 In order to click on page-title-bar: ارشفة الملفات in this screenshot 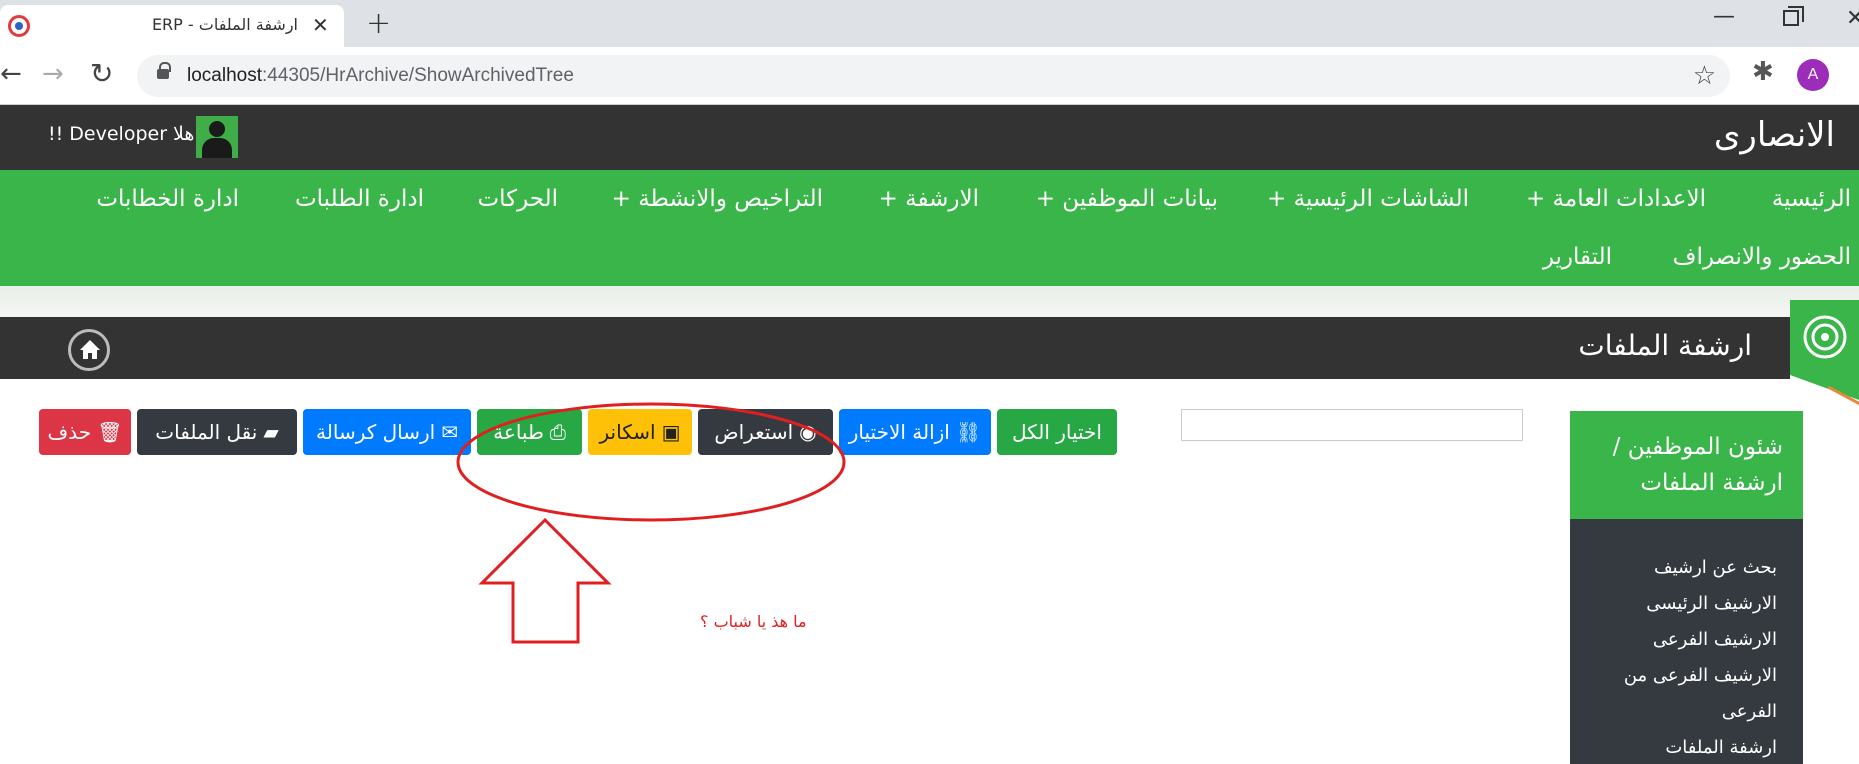, I will do `click(895, 348)`.